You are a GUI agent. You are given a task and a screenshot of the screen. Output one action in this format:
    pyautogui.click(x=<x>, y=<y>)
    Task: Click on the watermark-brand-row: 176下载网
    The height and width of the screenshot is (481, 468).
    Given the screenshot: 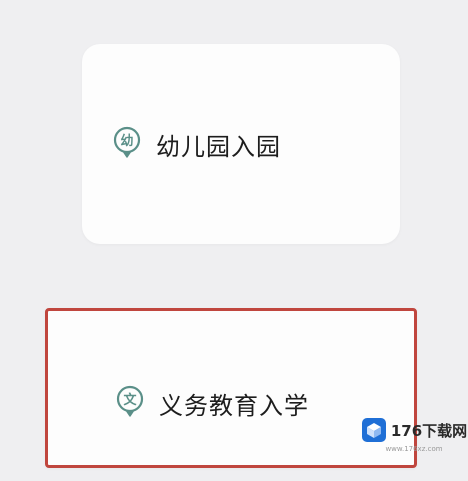 What is the action you would take?
    pyautogui.click(x=414, y=430)
    